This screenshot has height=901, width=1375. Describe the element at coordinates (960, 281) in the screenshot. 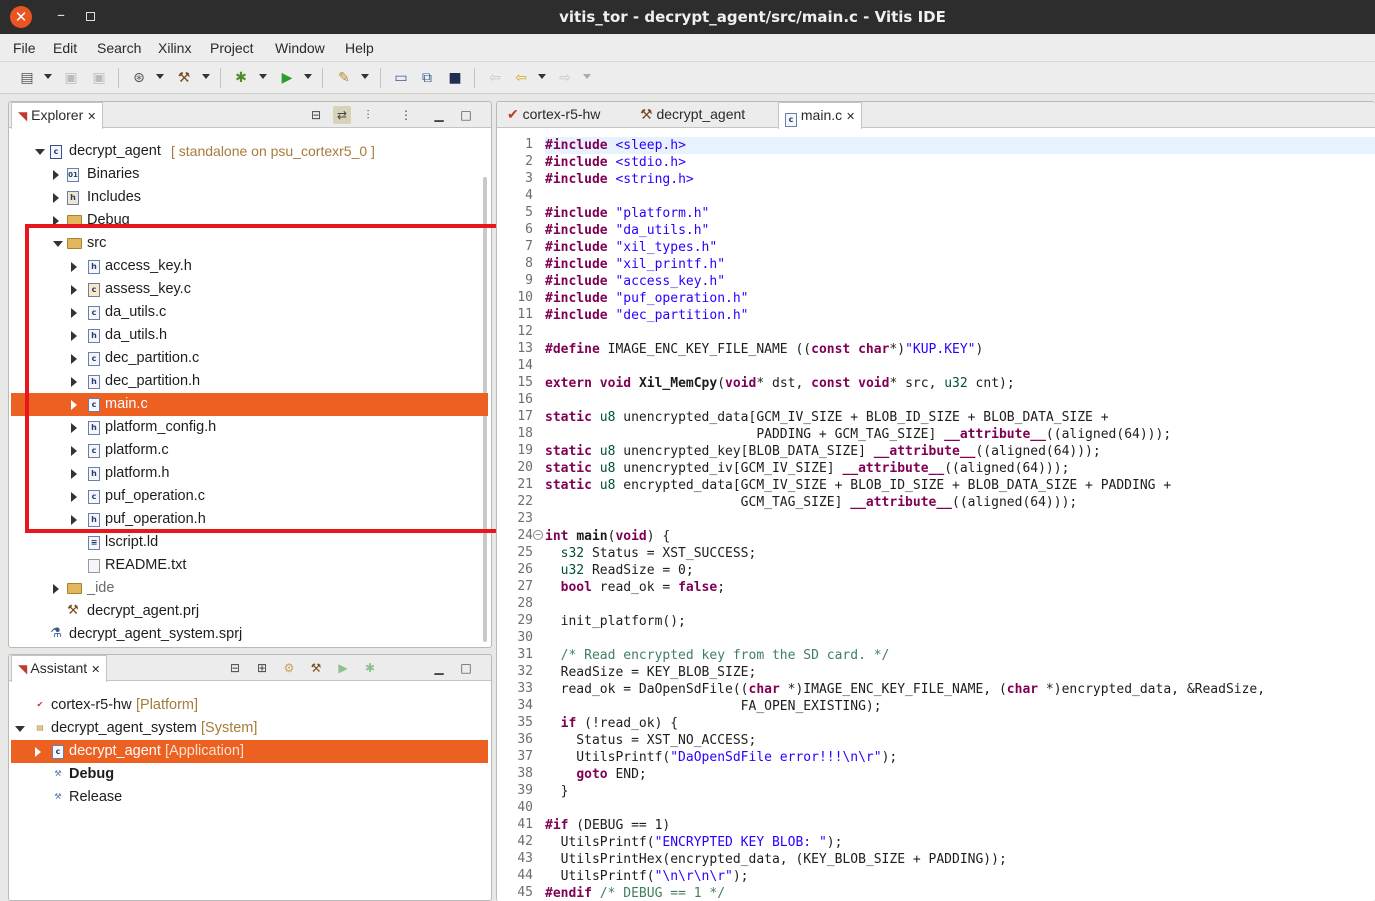

I see `code-line: #include "access_key.h"` at that location.